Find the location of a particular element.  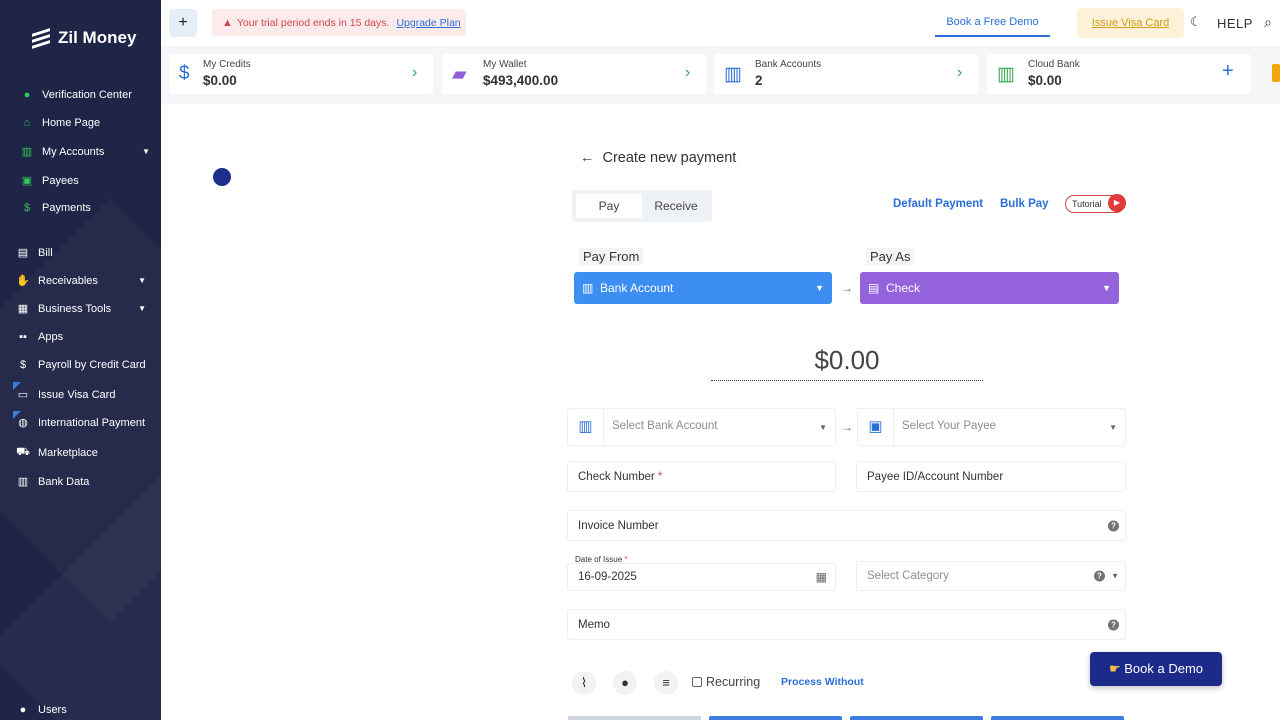

sidebar-item-international-payment: ◍ International Payment is located at coordinates (81, 423).